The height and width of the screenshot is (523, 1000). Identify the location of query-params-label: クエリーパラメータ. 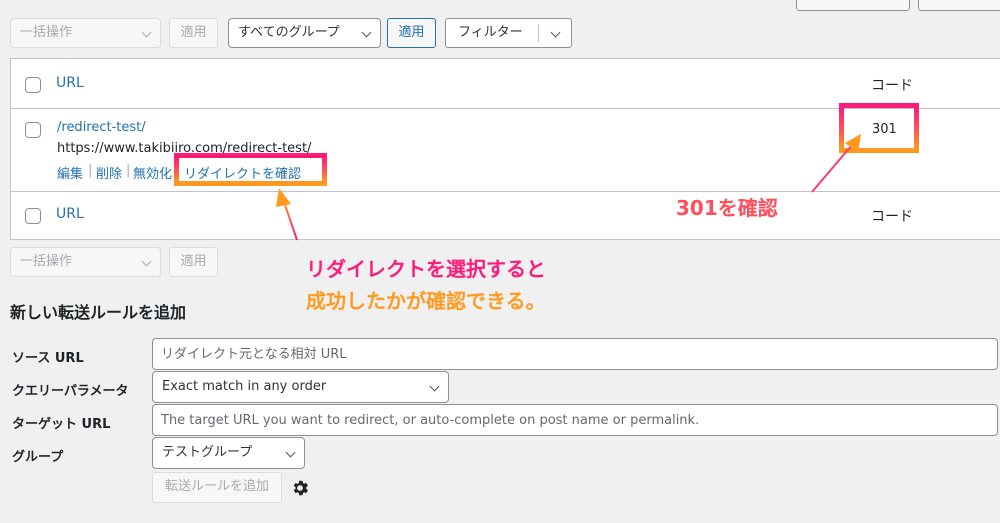
(70, 391).